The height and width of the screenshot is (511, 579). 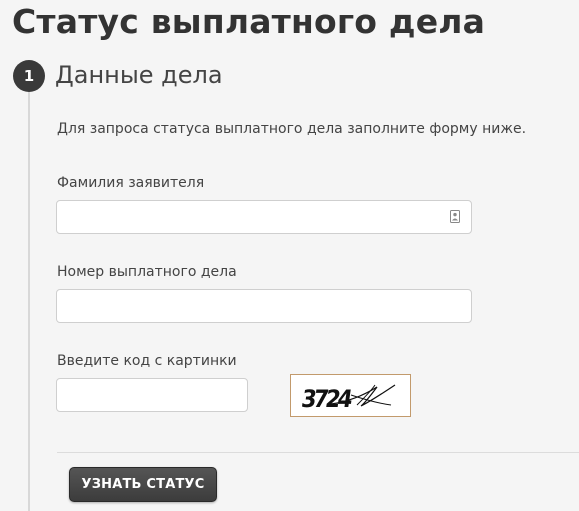 What do you see at coordinates (264, 306) in the screenshot?
I see `case-number-input` at bounding box center [264, 306].